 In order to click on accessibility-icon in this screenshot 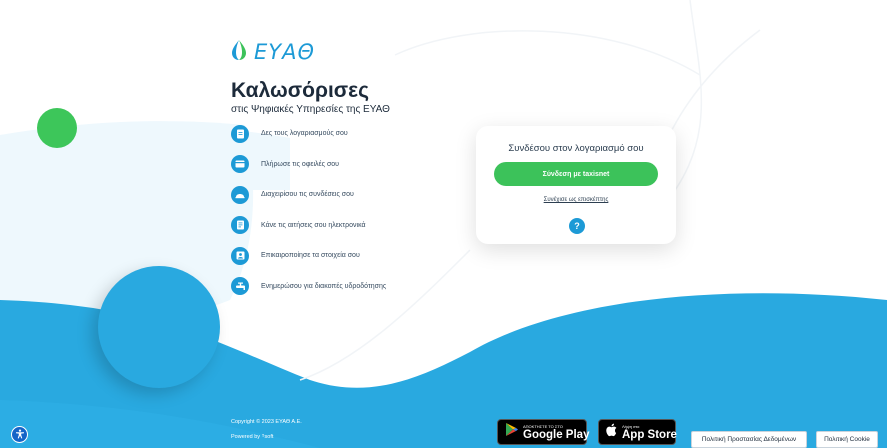, I will do `click(20, 435)`.